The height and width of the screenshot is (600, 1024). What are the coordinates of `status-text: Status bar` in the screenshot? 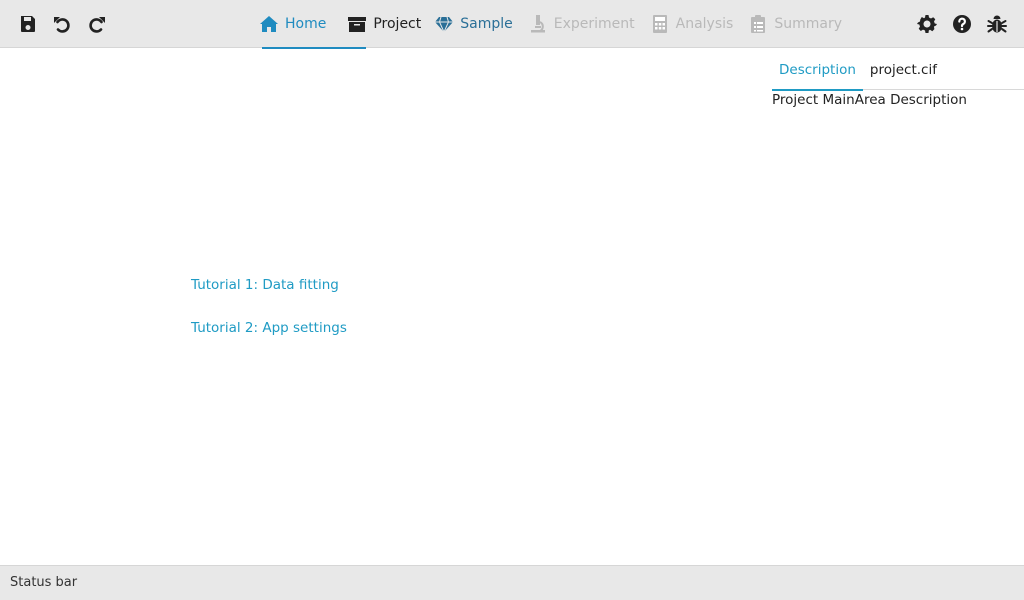 It's located at (44, 582).